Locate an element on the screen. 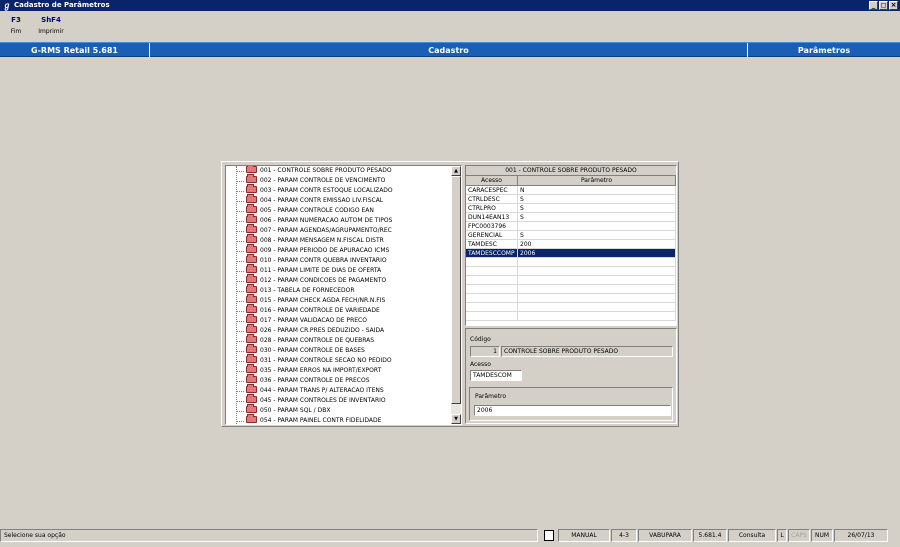 The height and width of the screenshot is (547, 900). minimize-button: _ is located at coordinates (873, 5).